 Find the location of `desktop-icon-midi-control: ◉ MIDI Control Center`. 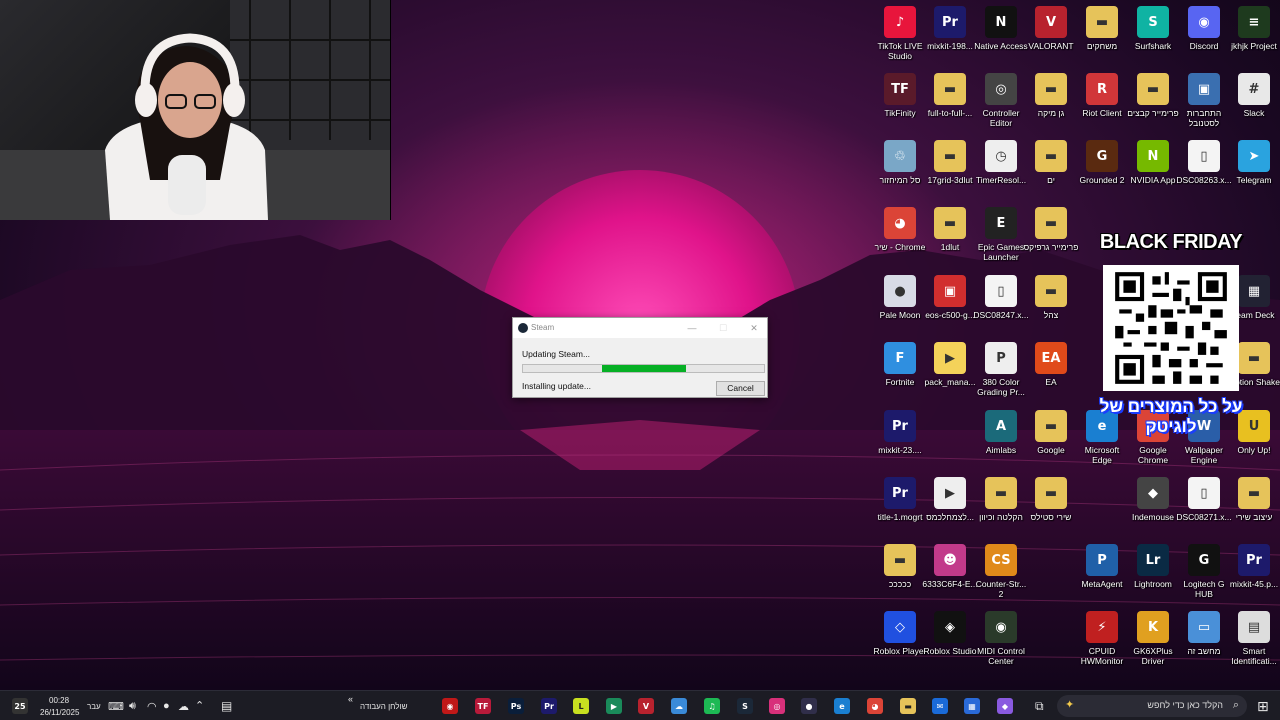

desktop-icon-midi-control: ◉ MIDI Control Center is located at coordinates (1001, 643).